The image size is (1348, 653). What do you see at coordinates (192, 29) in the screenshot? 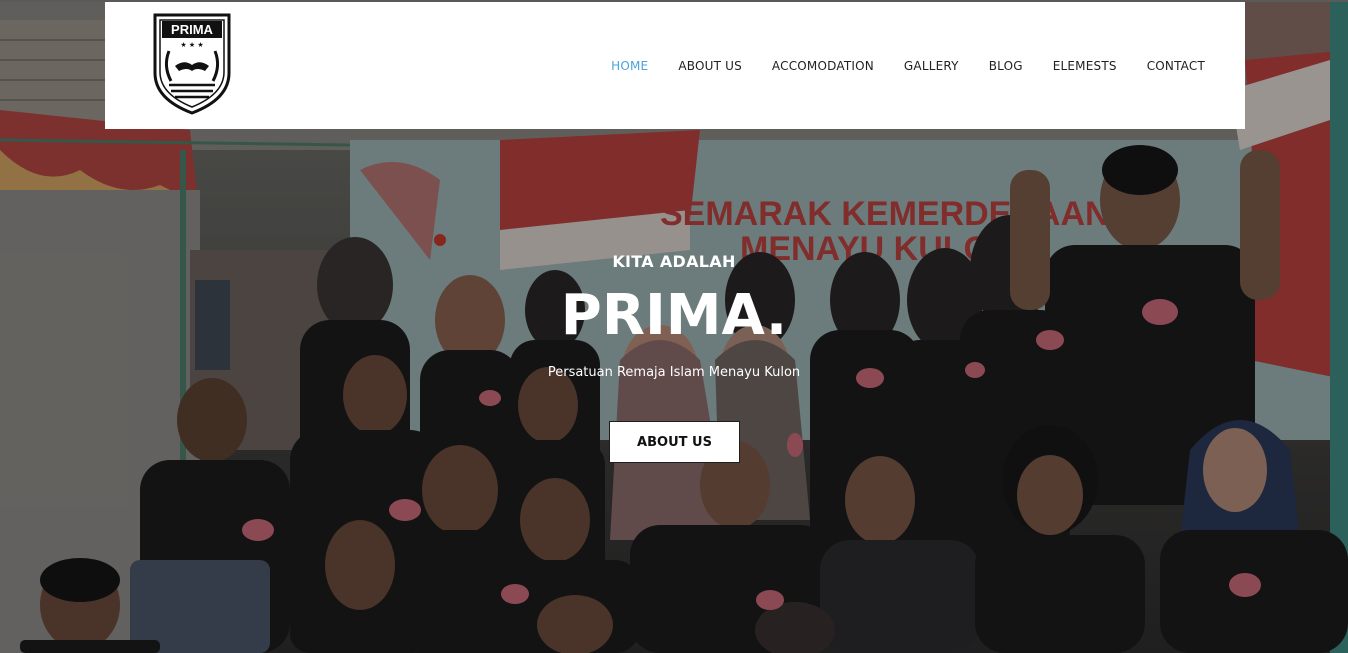
I see `logo-text: PRIMA` at bounding box center [192, 29].